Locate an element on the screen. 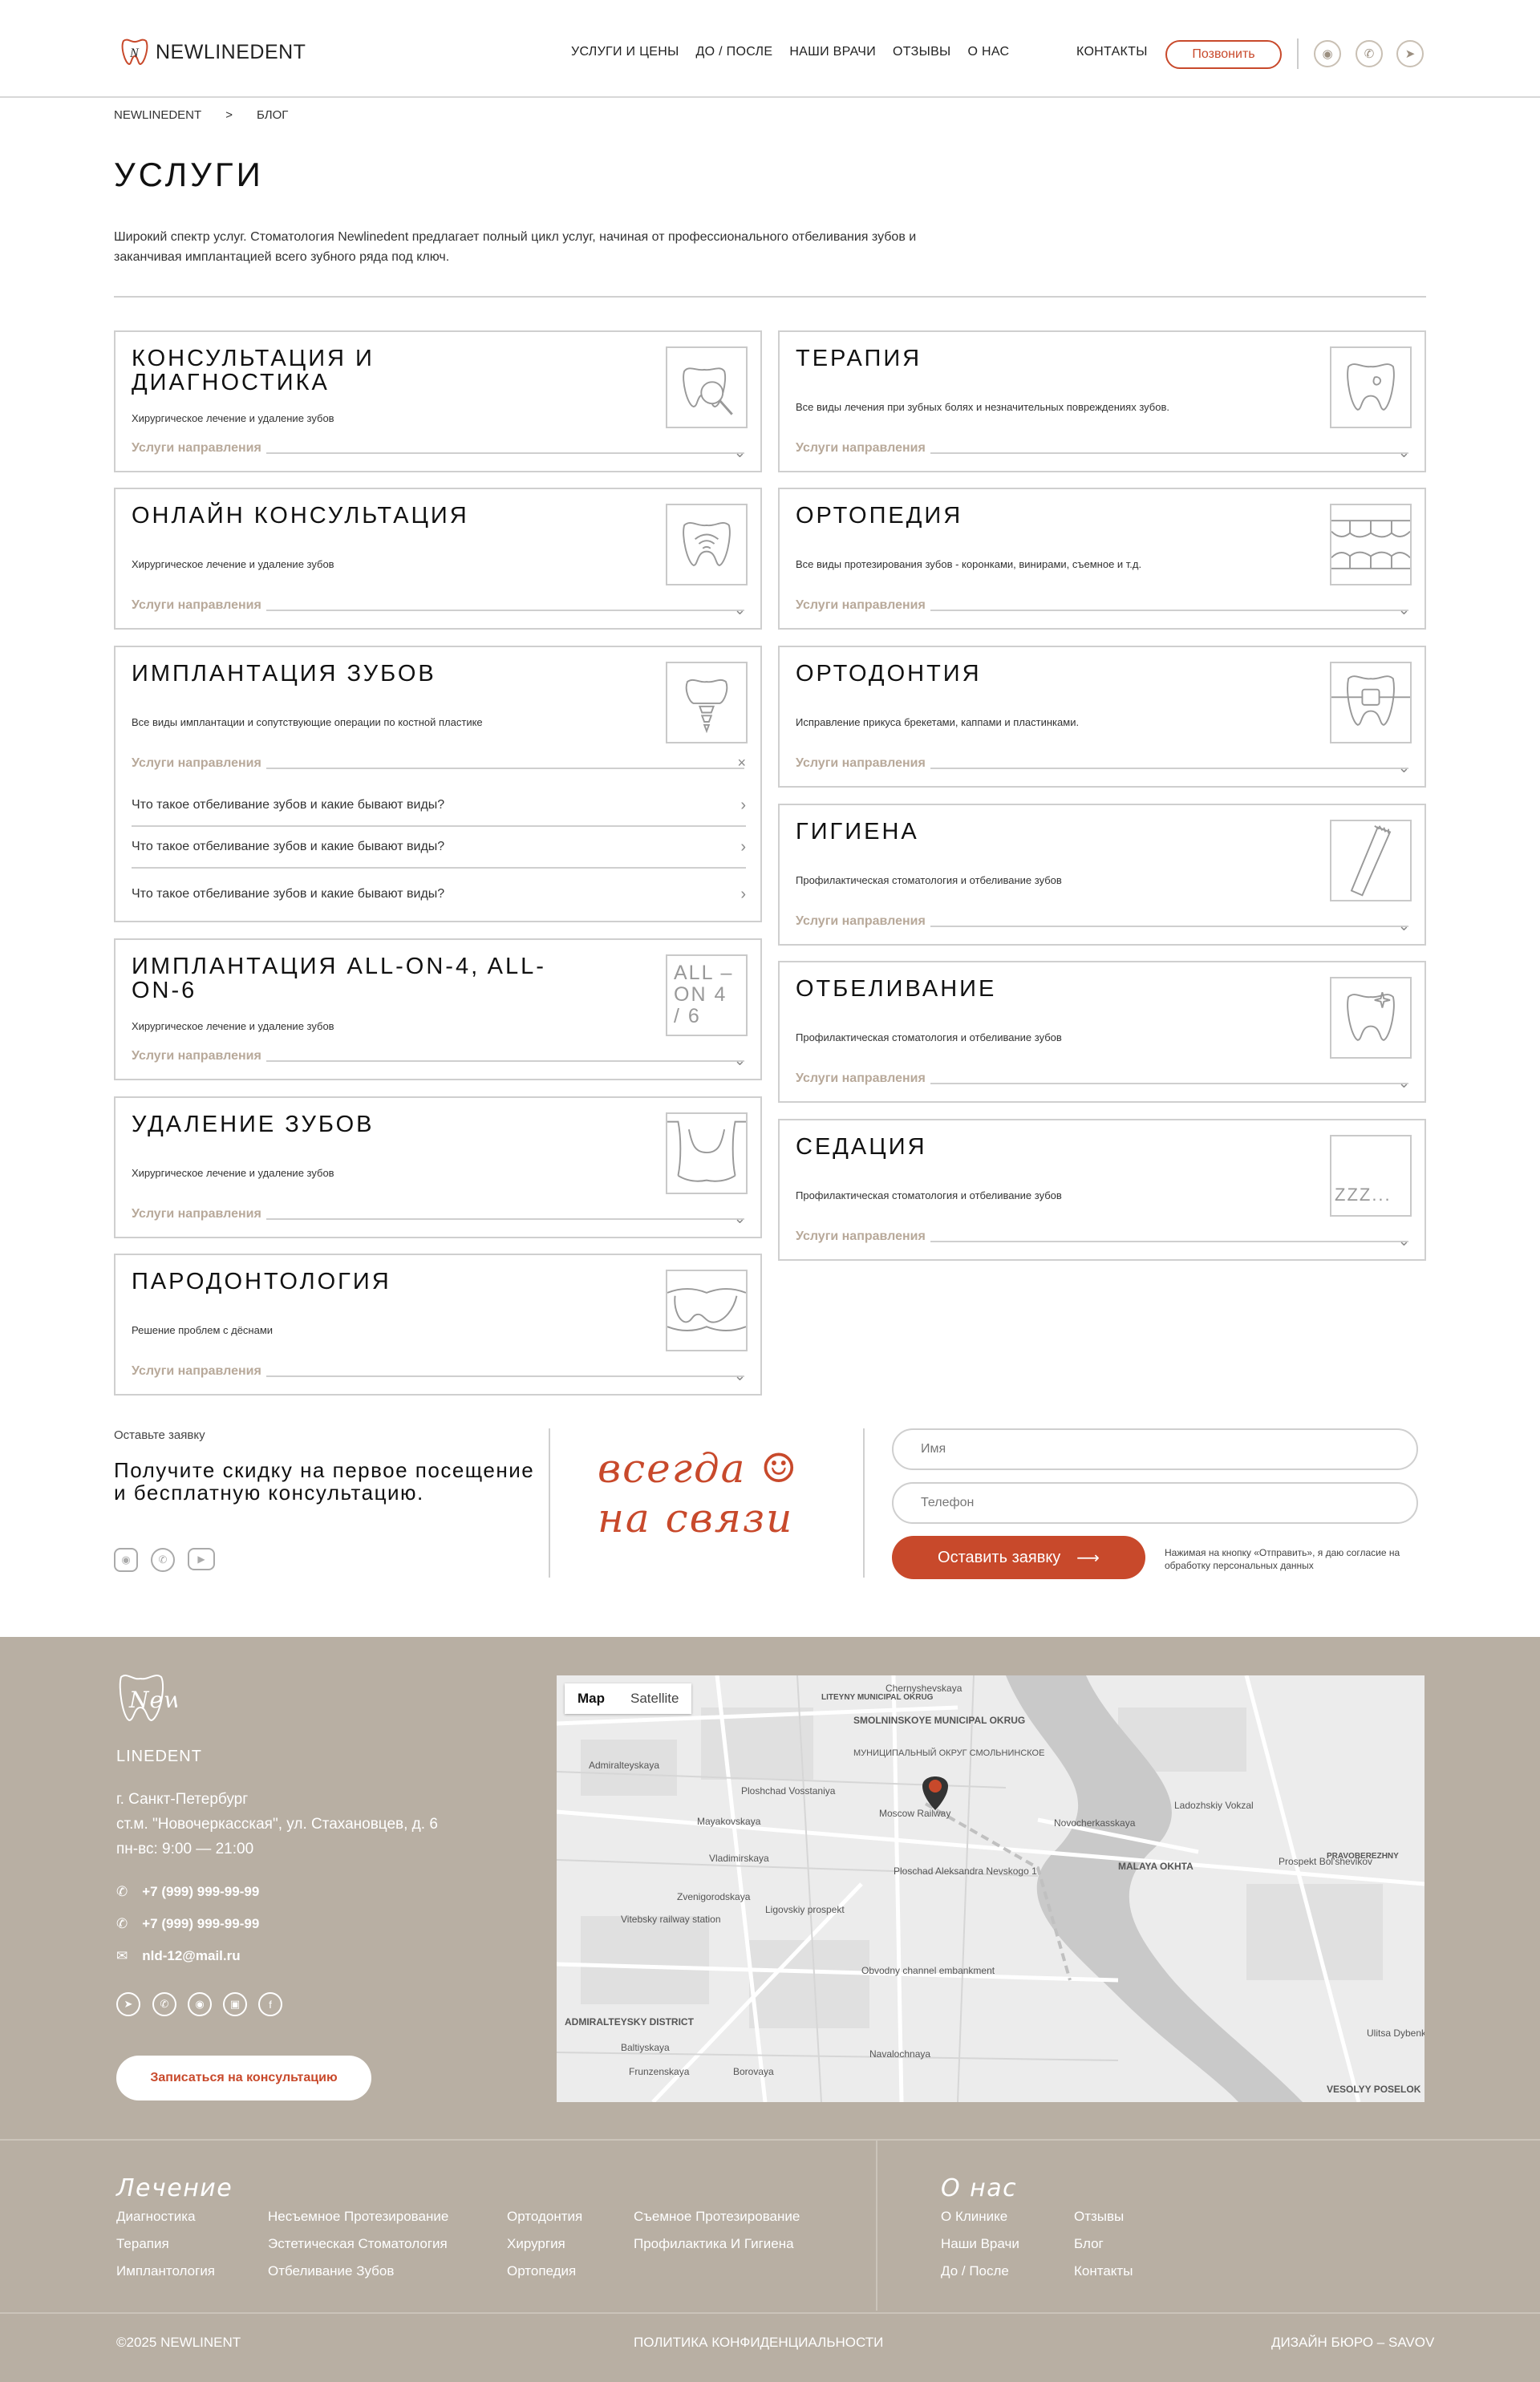  footer-link: Ортопедия is located at coordinates (541, 2271).